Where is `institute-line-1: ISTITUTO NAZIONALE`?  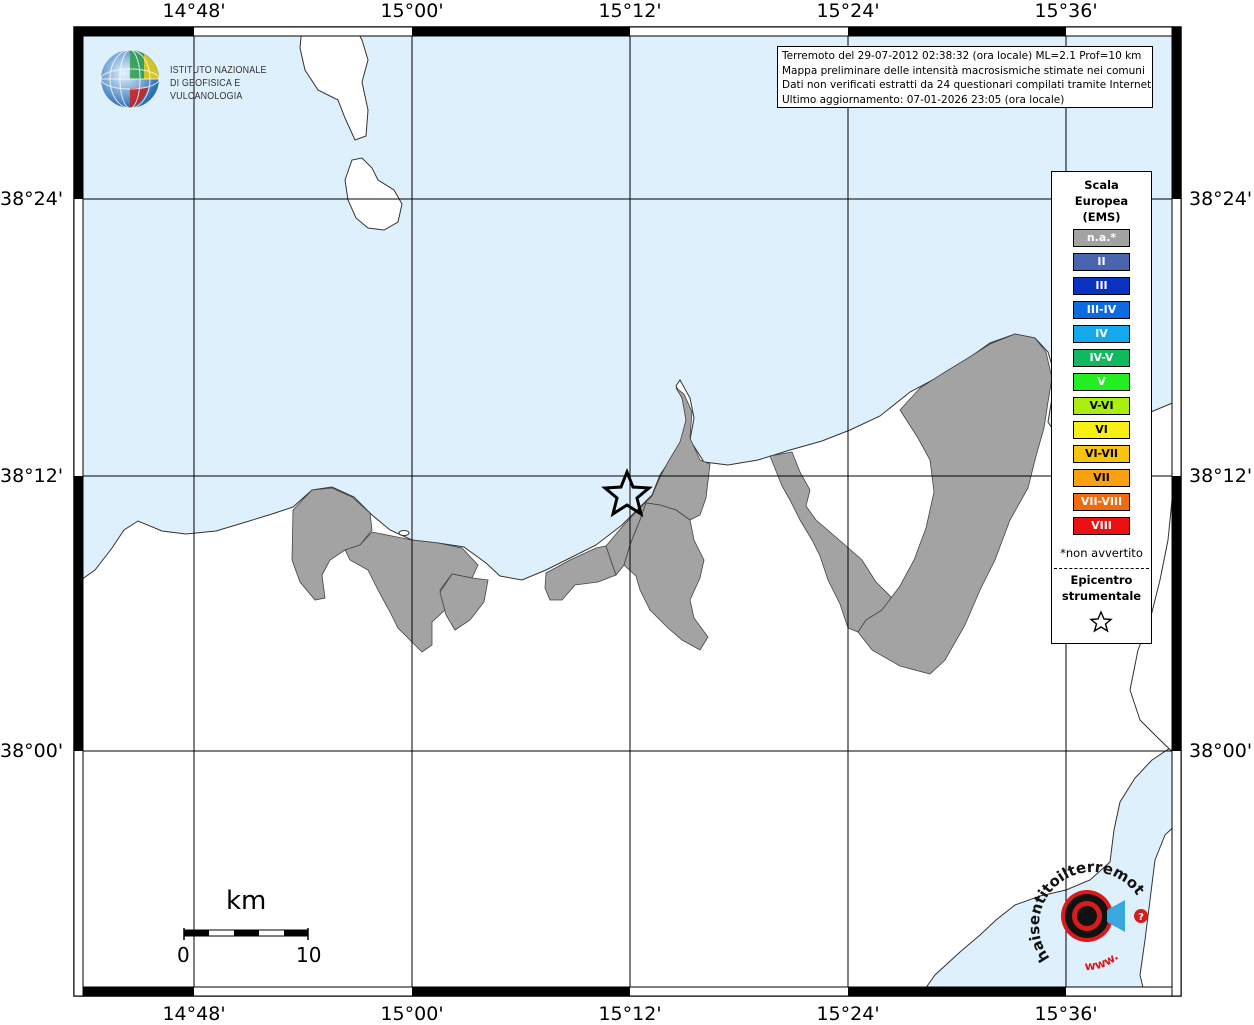
institute-line-1: ISTITUTO NAZIONALE is located at coordinates (218, 70).